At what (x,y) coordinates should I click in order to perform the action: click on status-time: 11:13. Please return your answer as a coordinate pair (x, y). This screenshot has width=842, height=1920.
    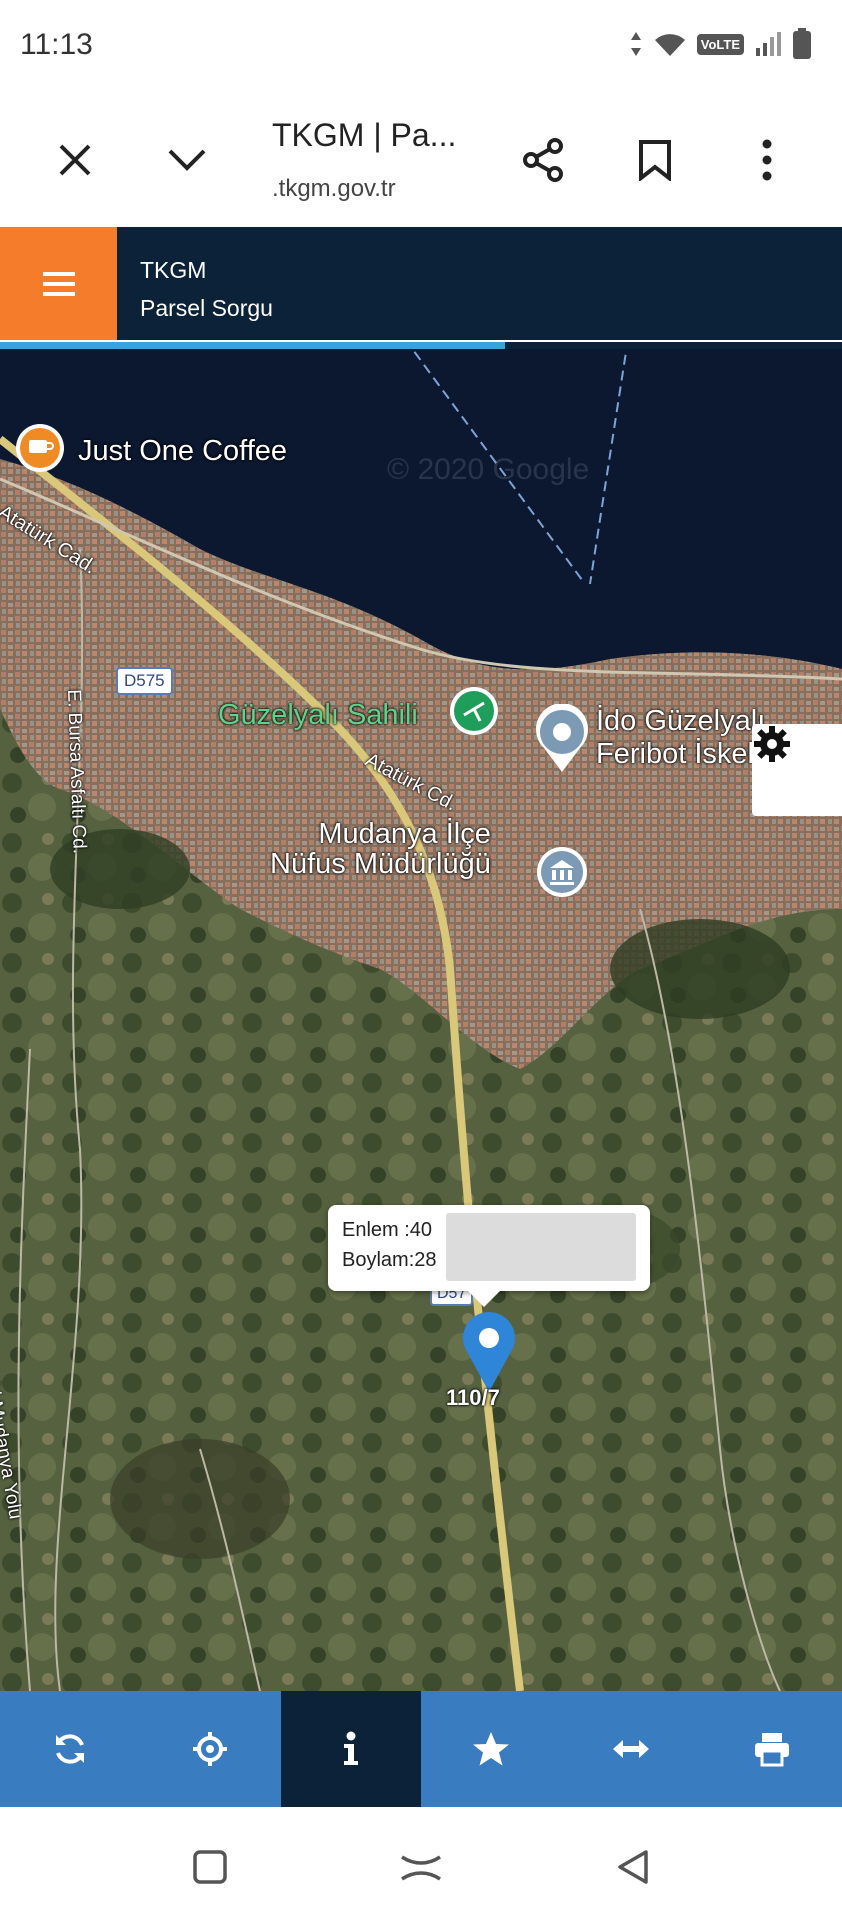
    Looking at the image, I should click on (56, 44).